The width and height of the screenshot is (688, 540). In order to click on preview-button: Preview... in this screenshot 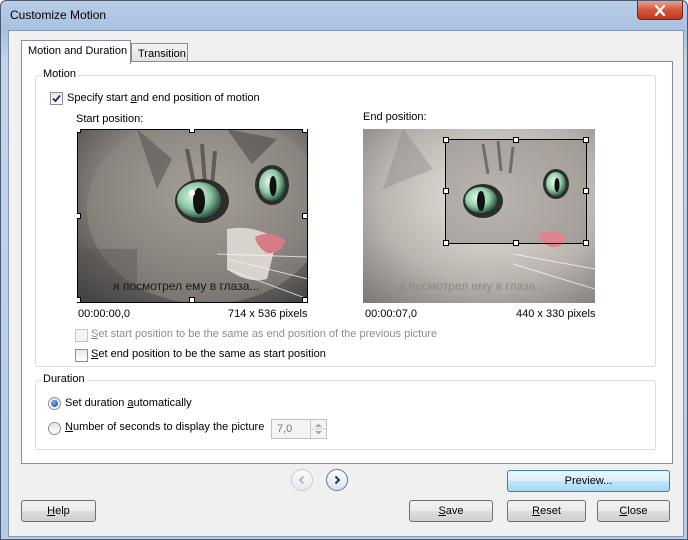, I will do `click(588, 481)`.